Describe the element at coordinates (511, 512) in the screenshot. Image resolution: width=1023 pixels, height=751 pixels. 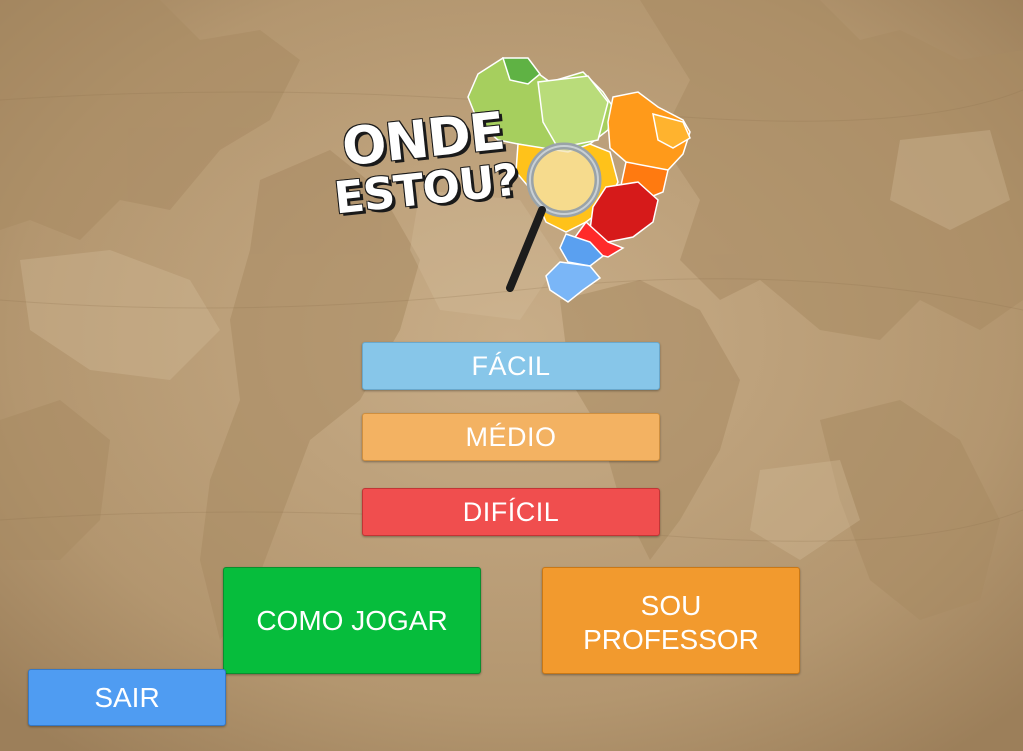
I see `hard-button: DIFÍCIL` at that location.